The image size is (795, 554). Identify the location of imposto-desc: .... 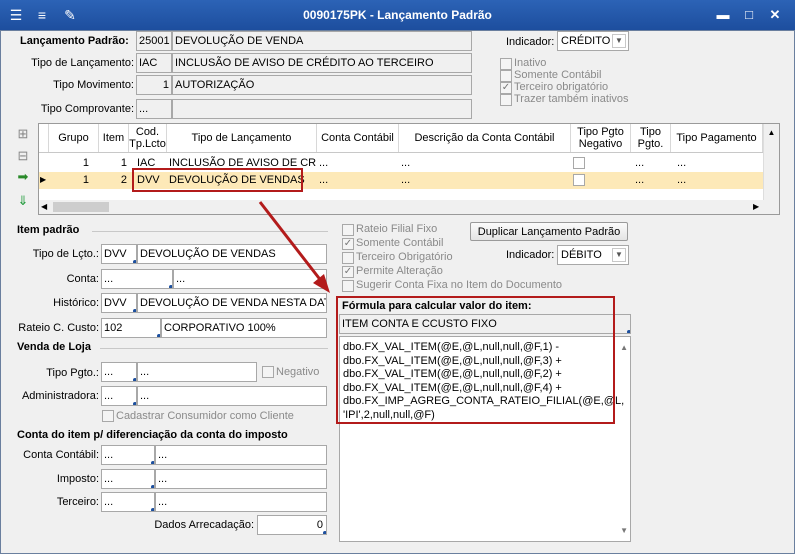
(241, 479).